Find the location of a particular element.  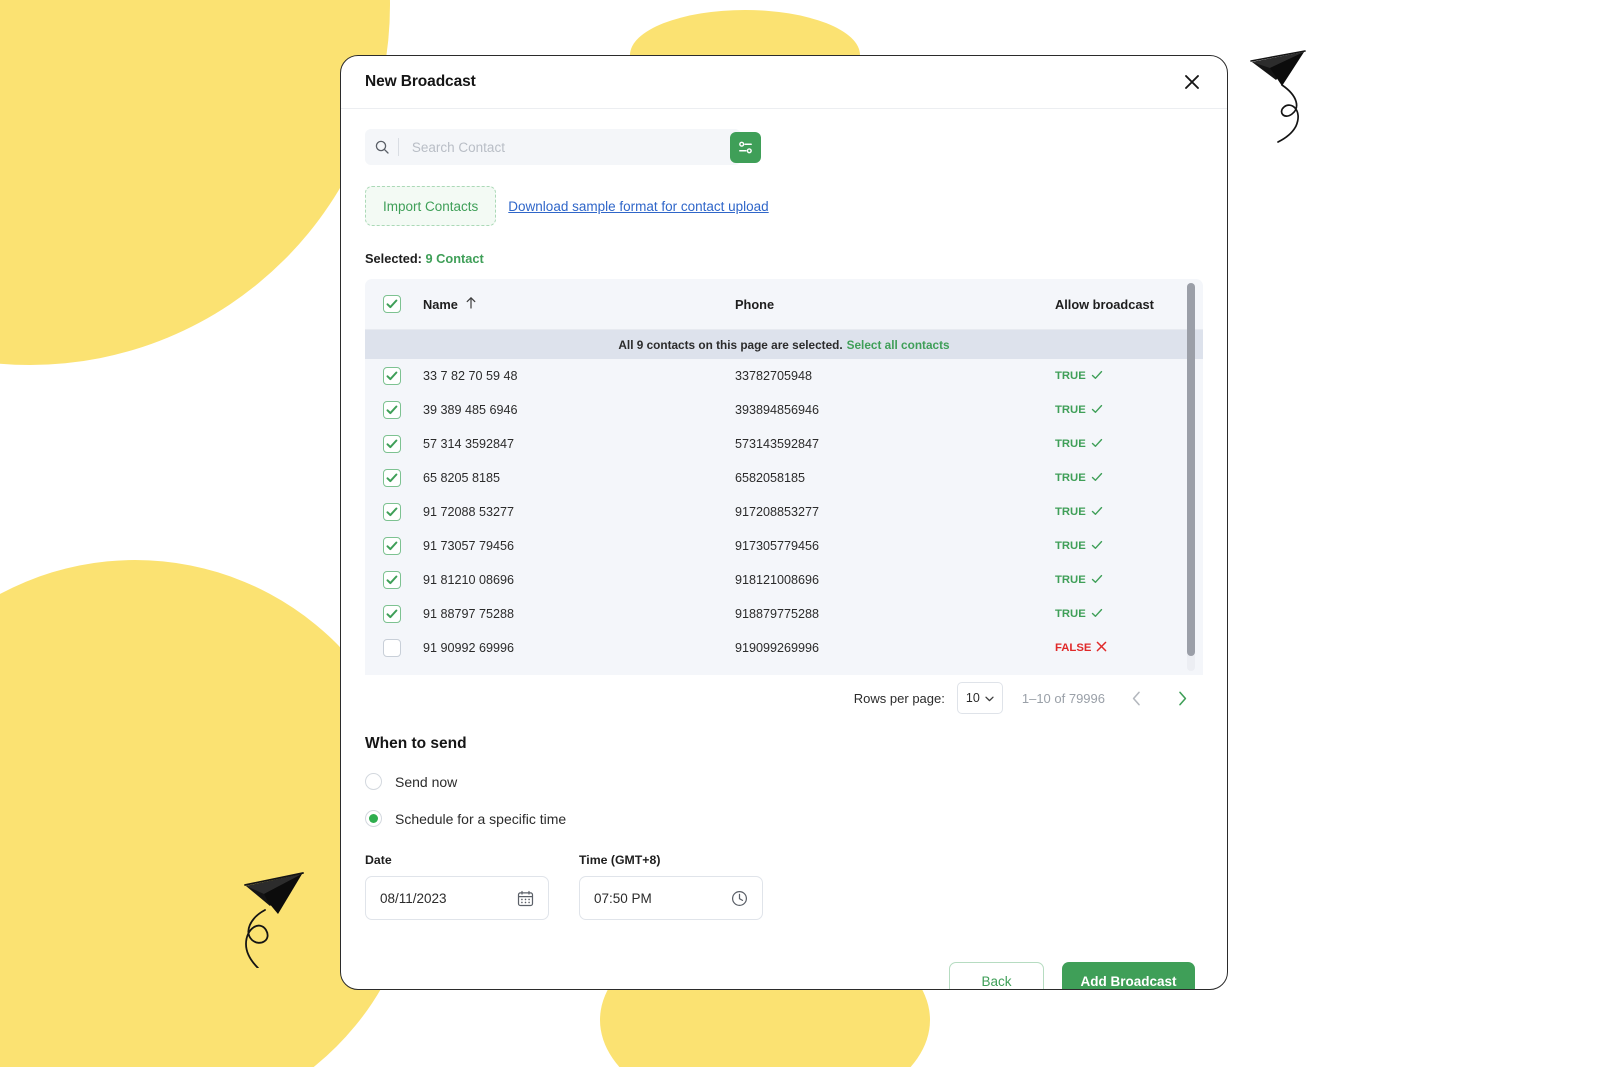

column-header-name-label: Name is located at coordinates (440, 304).